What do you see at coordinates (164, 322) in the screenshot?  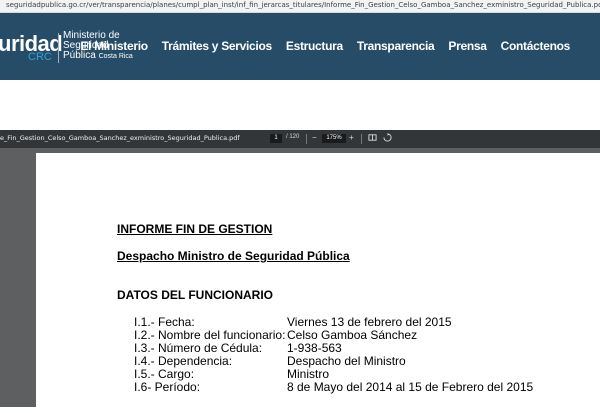 I see `row-label: I.1.- Fecha:` at bounding box center [164, 322].